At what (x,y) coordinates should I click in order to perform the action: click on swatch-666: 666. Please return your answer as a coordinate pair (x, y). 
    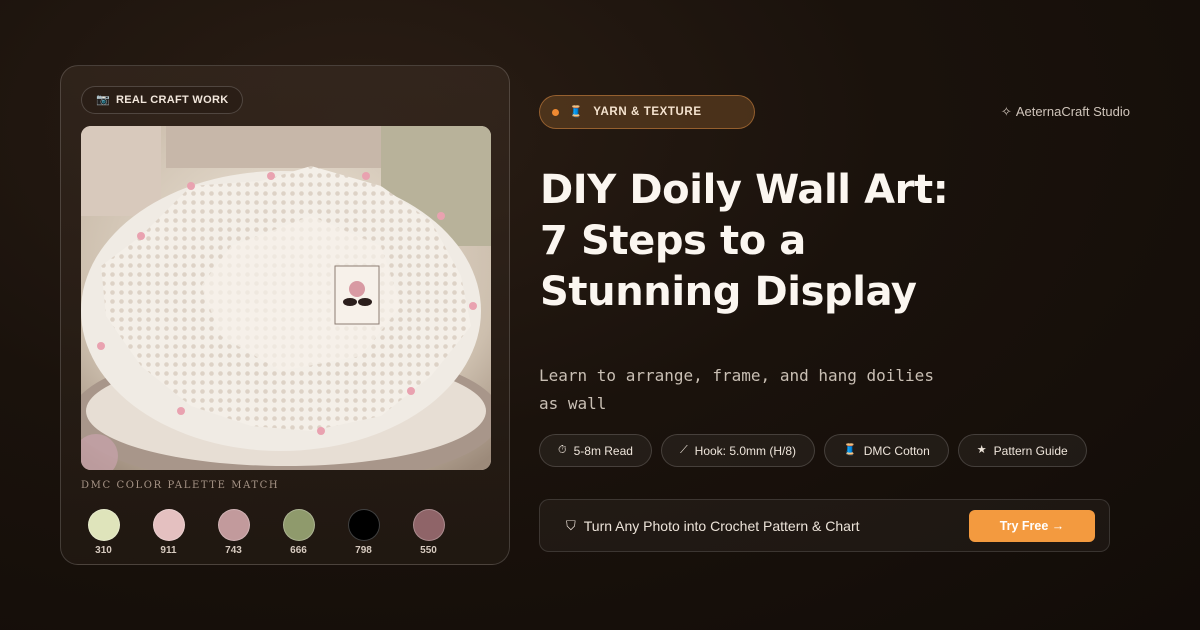
    Looking at the image, I should click on (298, 532).